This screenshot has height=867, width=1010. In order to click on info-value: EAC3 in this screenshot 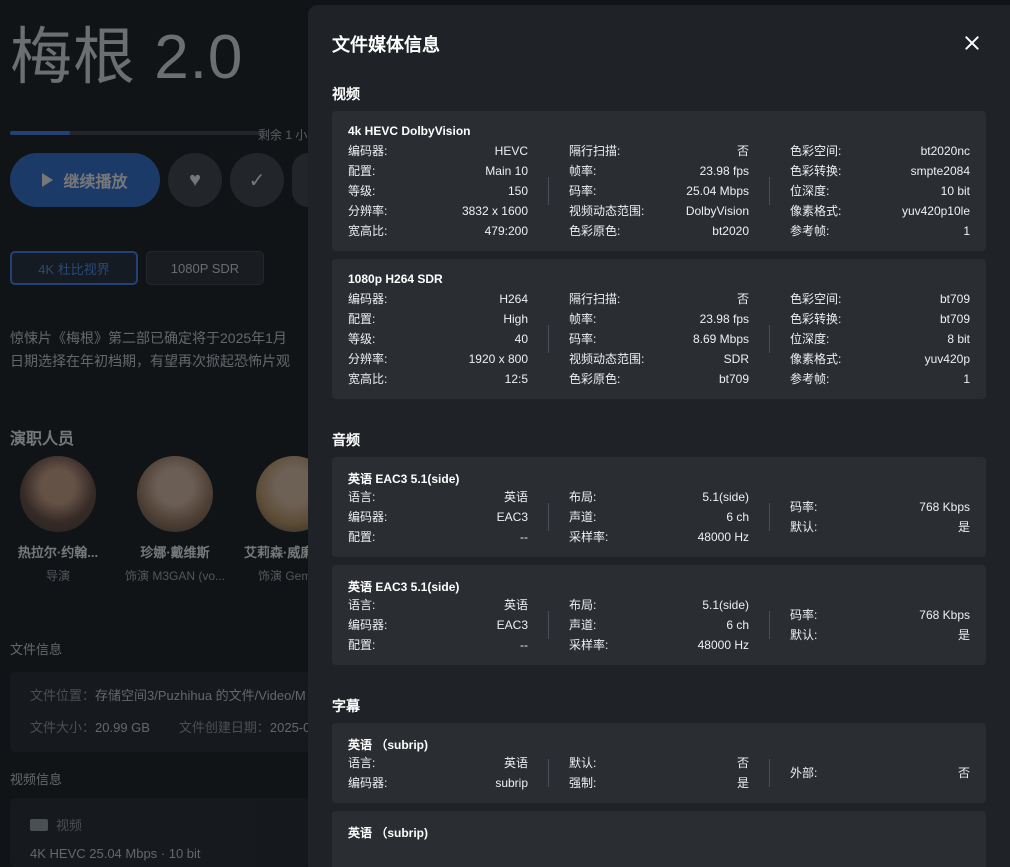, I will do `click(512, 517)`.